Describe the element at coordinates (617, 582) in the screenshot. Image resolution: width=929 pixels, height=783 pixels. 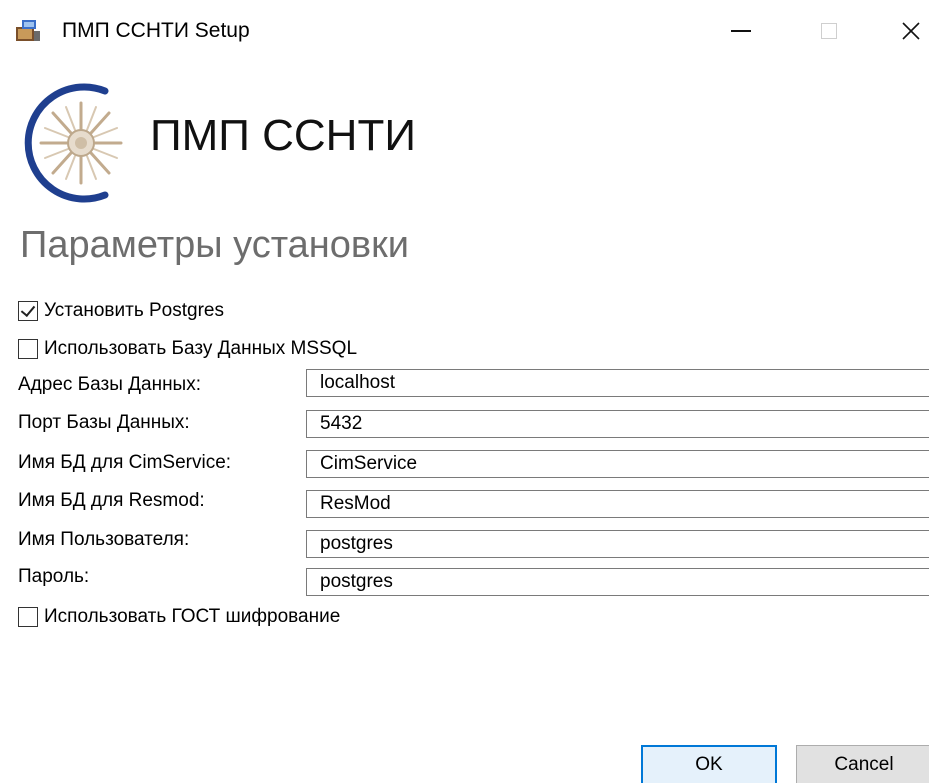
I see `password-input` at that location.